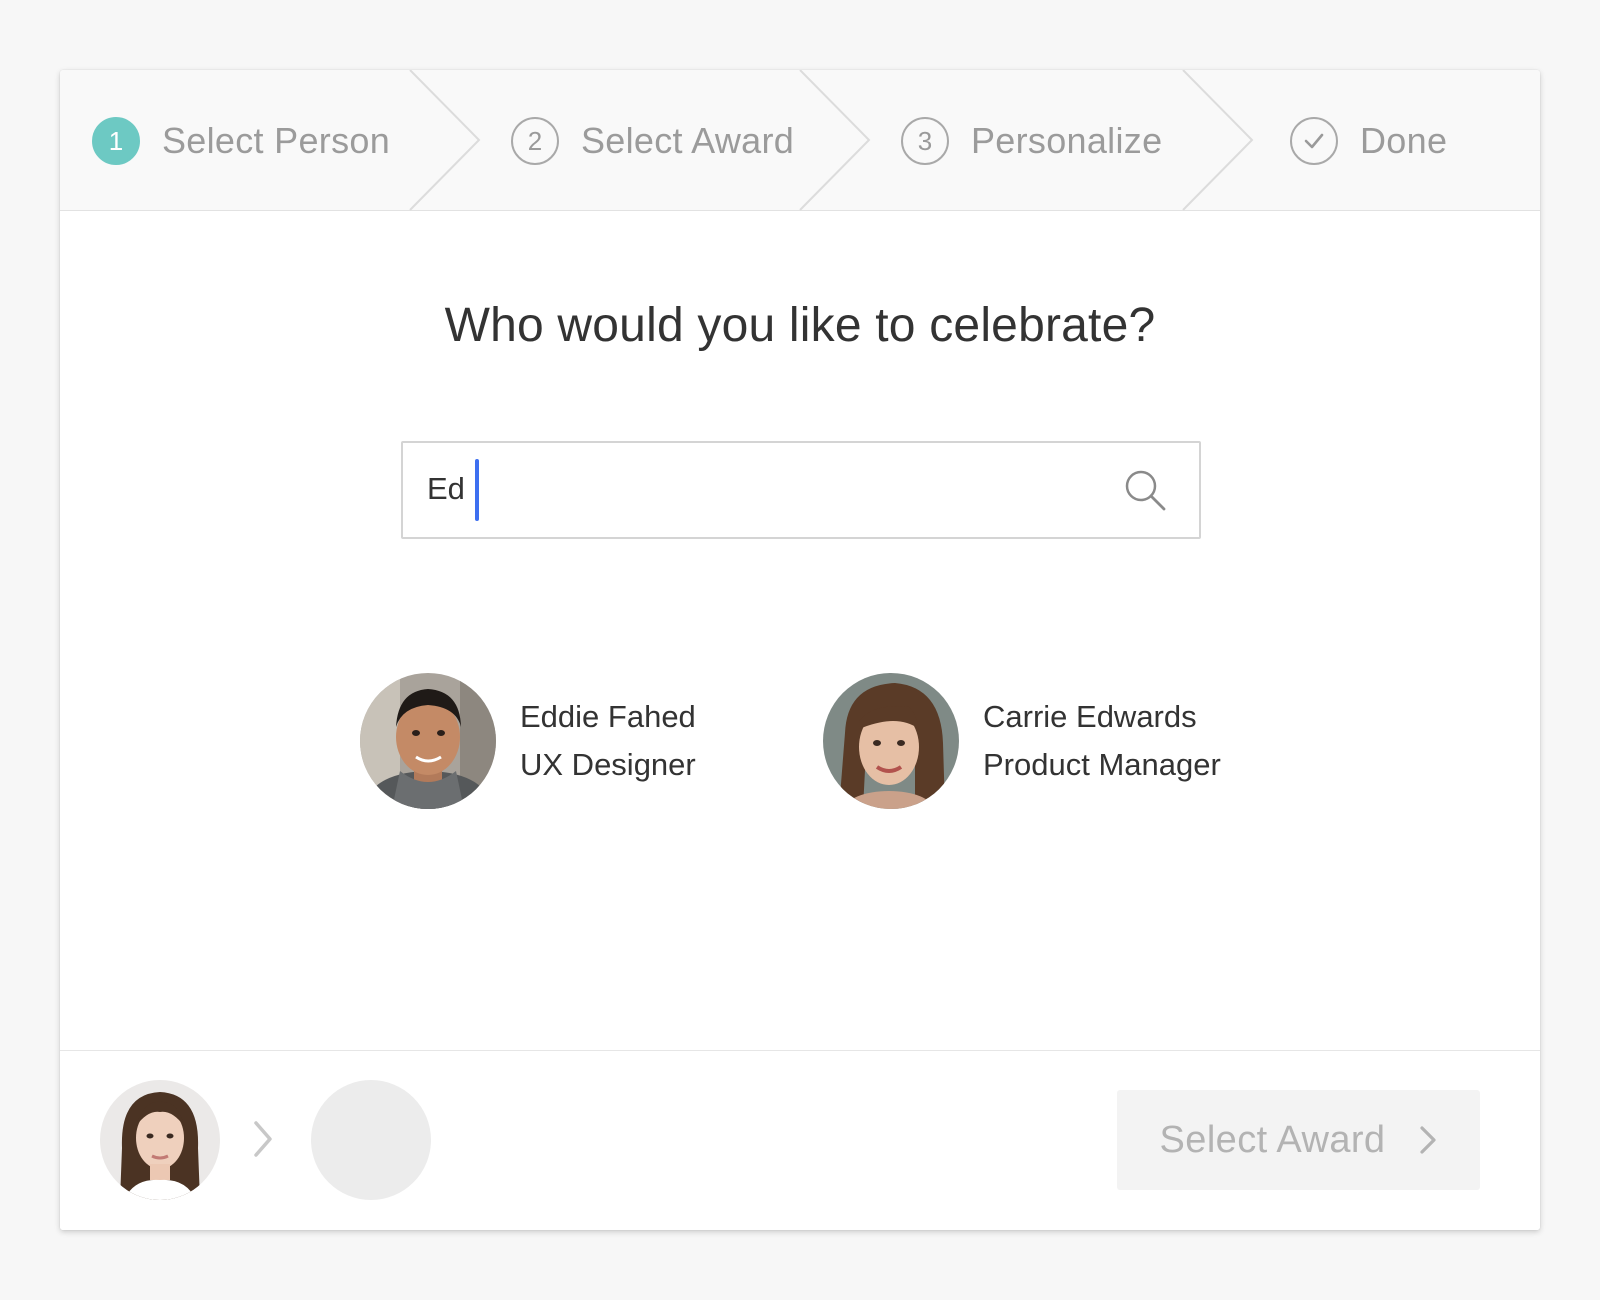  I want to click on recipient-avatar-placeholder, so click(371, 1140).